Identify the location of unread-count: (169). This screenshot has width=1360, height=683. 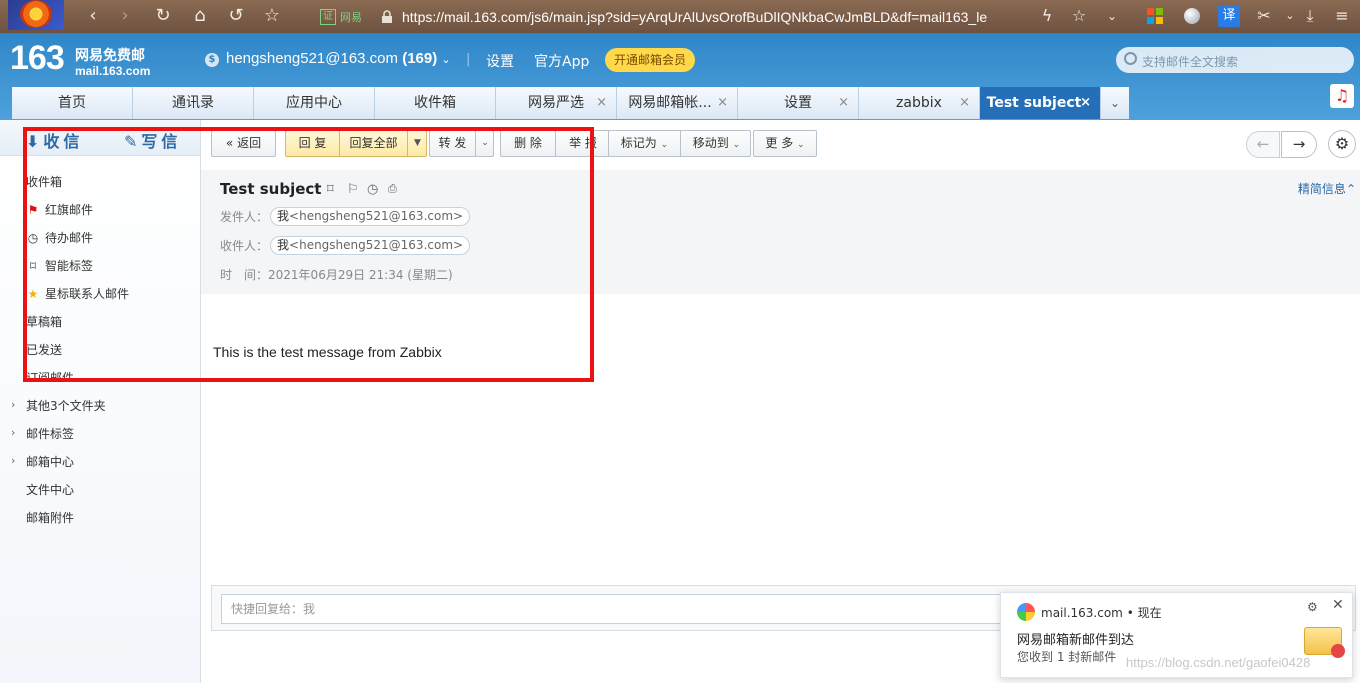
(420, 58).